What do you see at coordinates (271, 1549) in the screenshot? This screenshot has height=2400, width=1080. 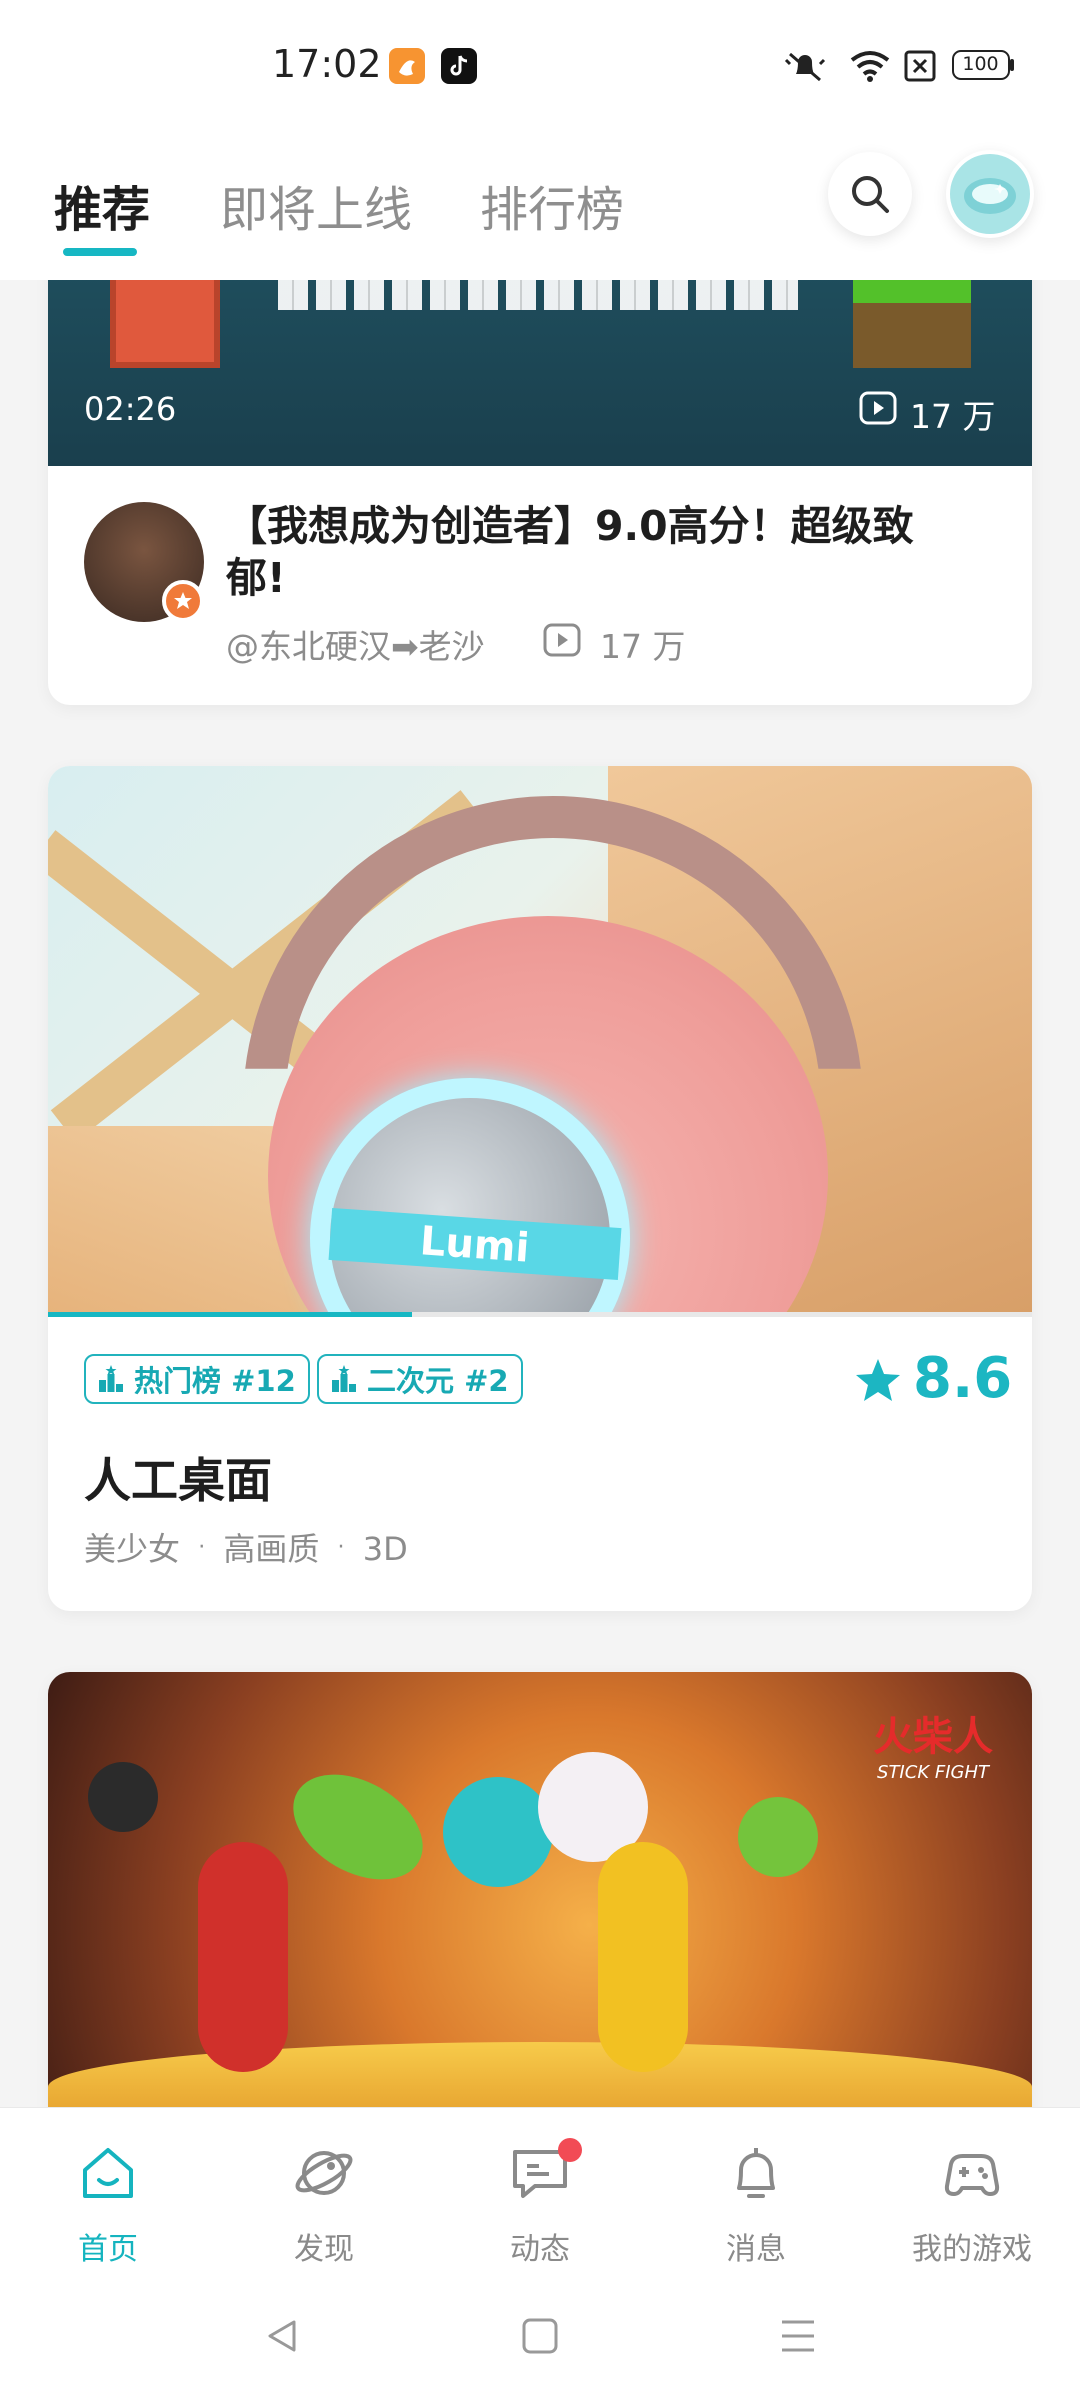 I see `game-tag: 高画质` at bounding box center [271, 1549].